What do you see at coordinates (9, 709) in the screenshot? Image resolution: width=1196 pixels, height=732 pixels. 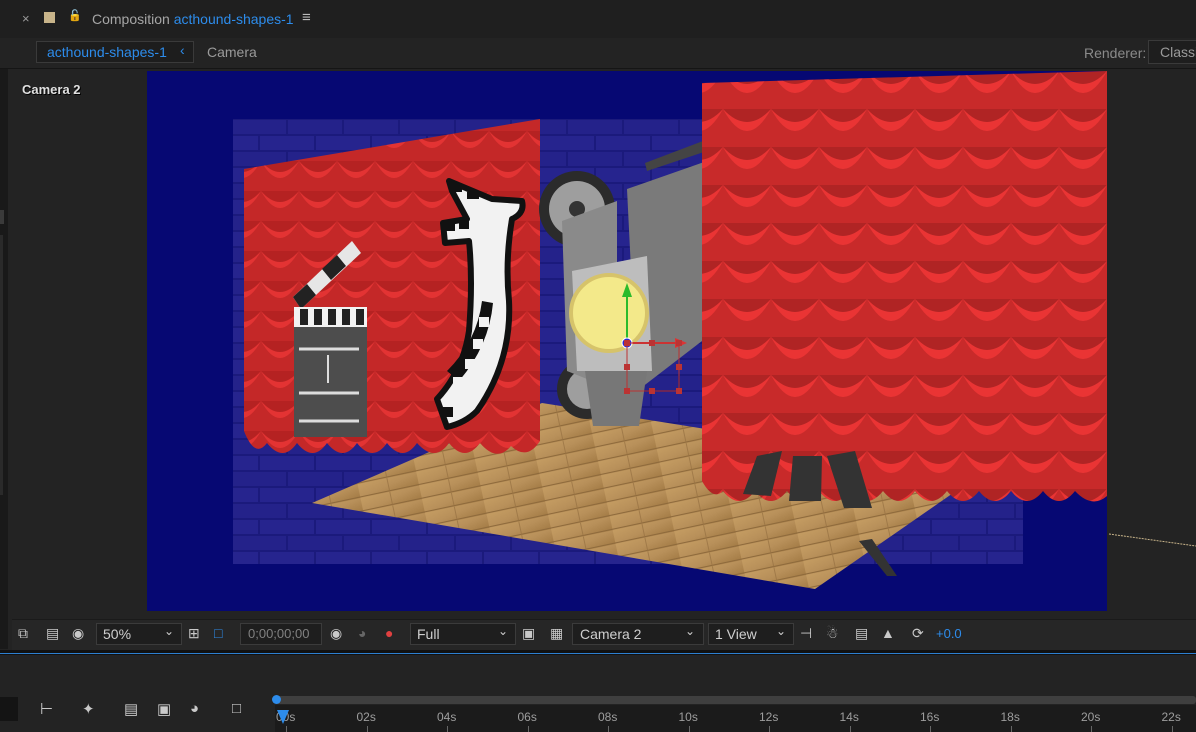 I see `timecode-field` at bounding box center [9, 709].